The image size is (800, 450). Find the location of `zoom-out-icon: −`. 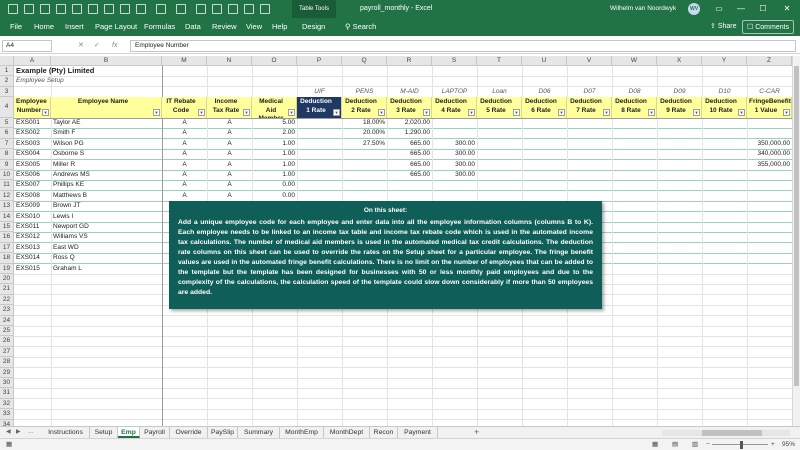

zoom-out-icon: − is located at coordinates (708, 445).